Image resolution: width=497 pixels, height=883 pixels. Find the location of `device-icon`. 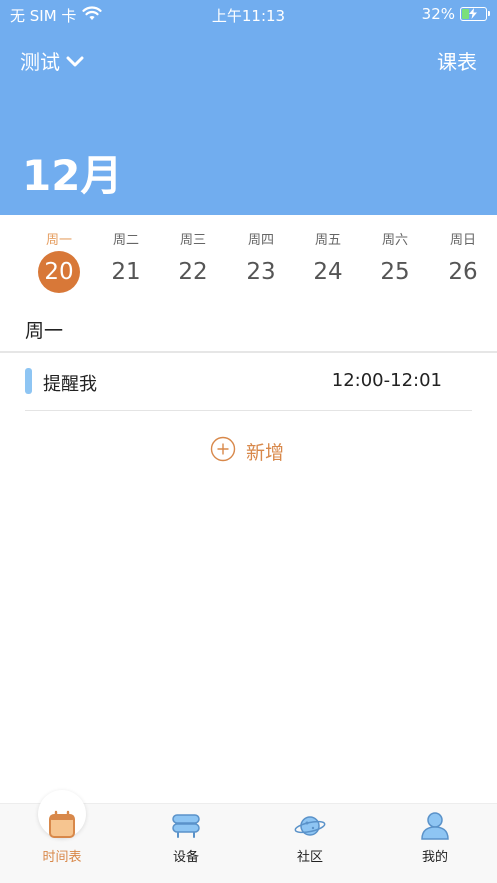

device-icon is located at coordinates (186, 828).